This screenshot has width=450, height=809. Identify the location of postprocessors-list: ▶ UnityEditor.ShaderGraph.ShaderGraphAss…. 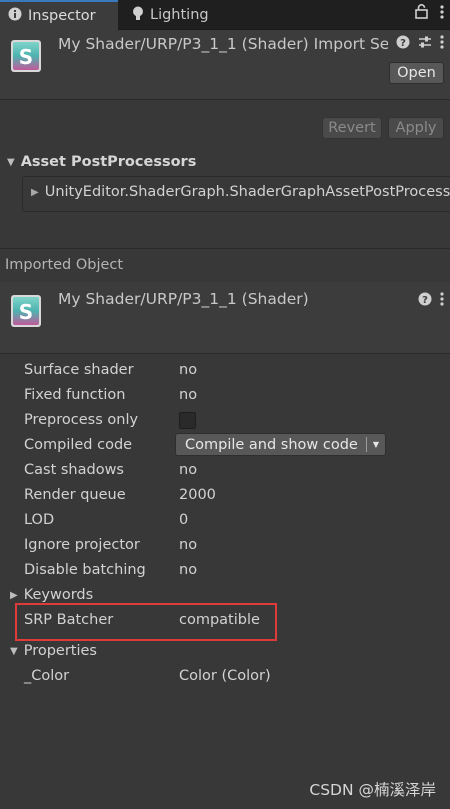
(236, 194).